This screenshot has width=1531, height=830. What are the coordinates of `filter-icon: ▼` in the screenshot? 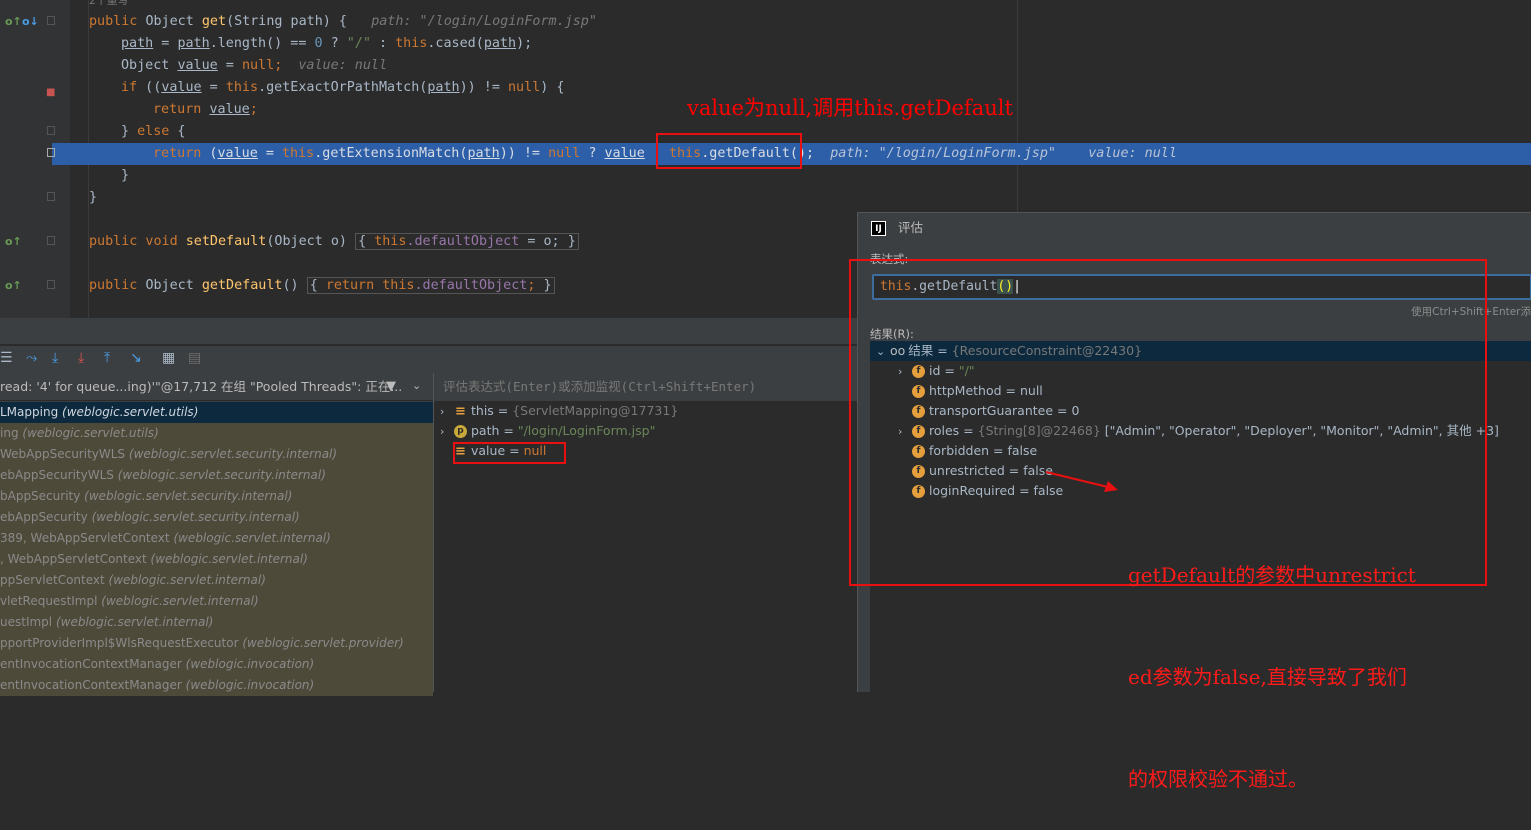 It's located at (391, 386).